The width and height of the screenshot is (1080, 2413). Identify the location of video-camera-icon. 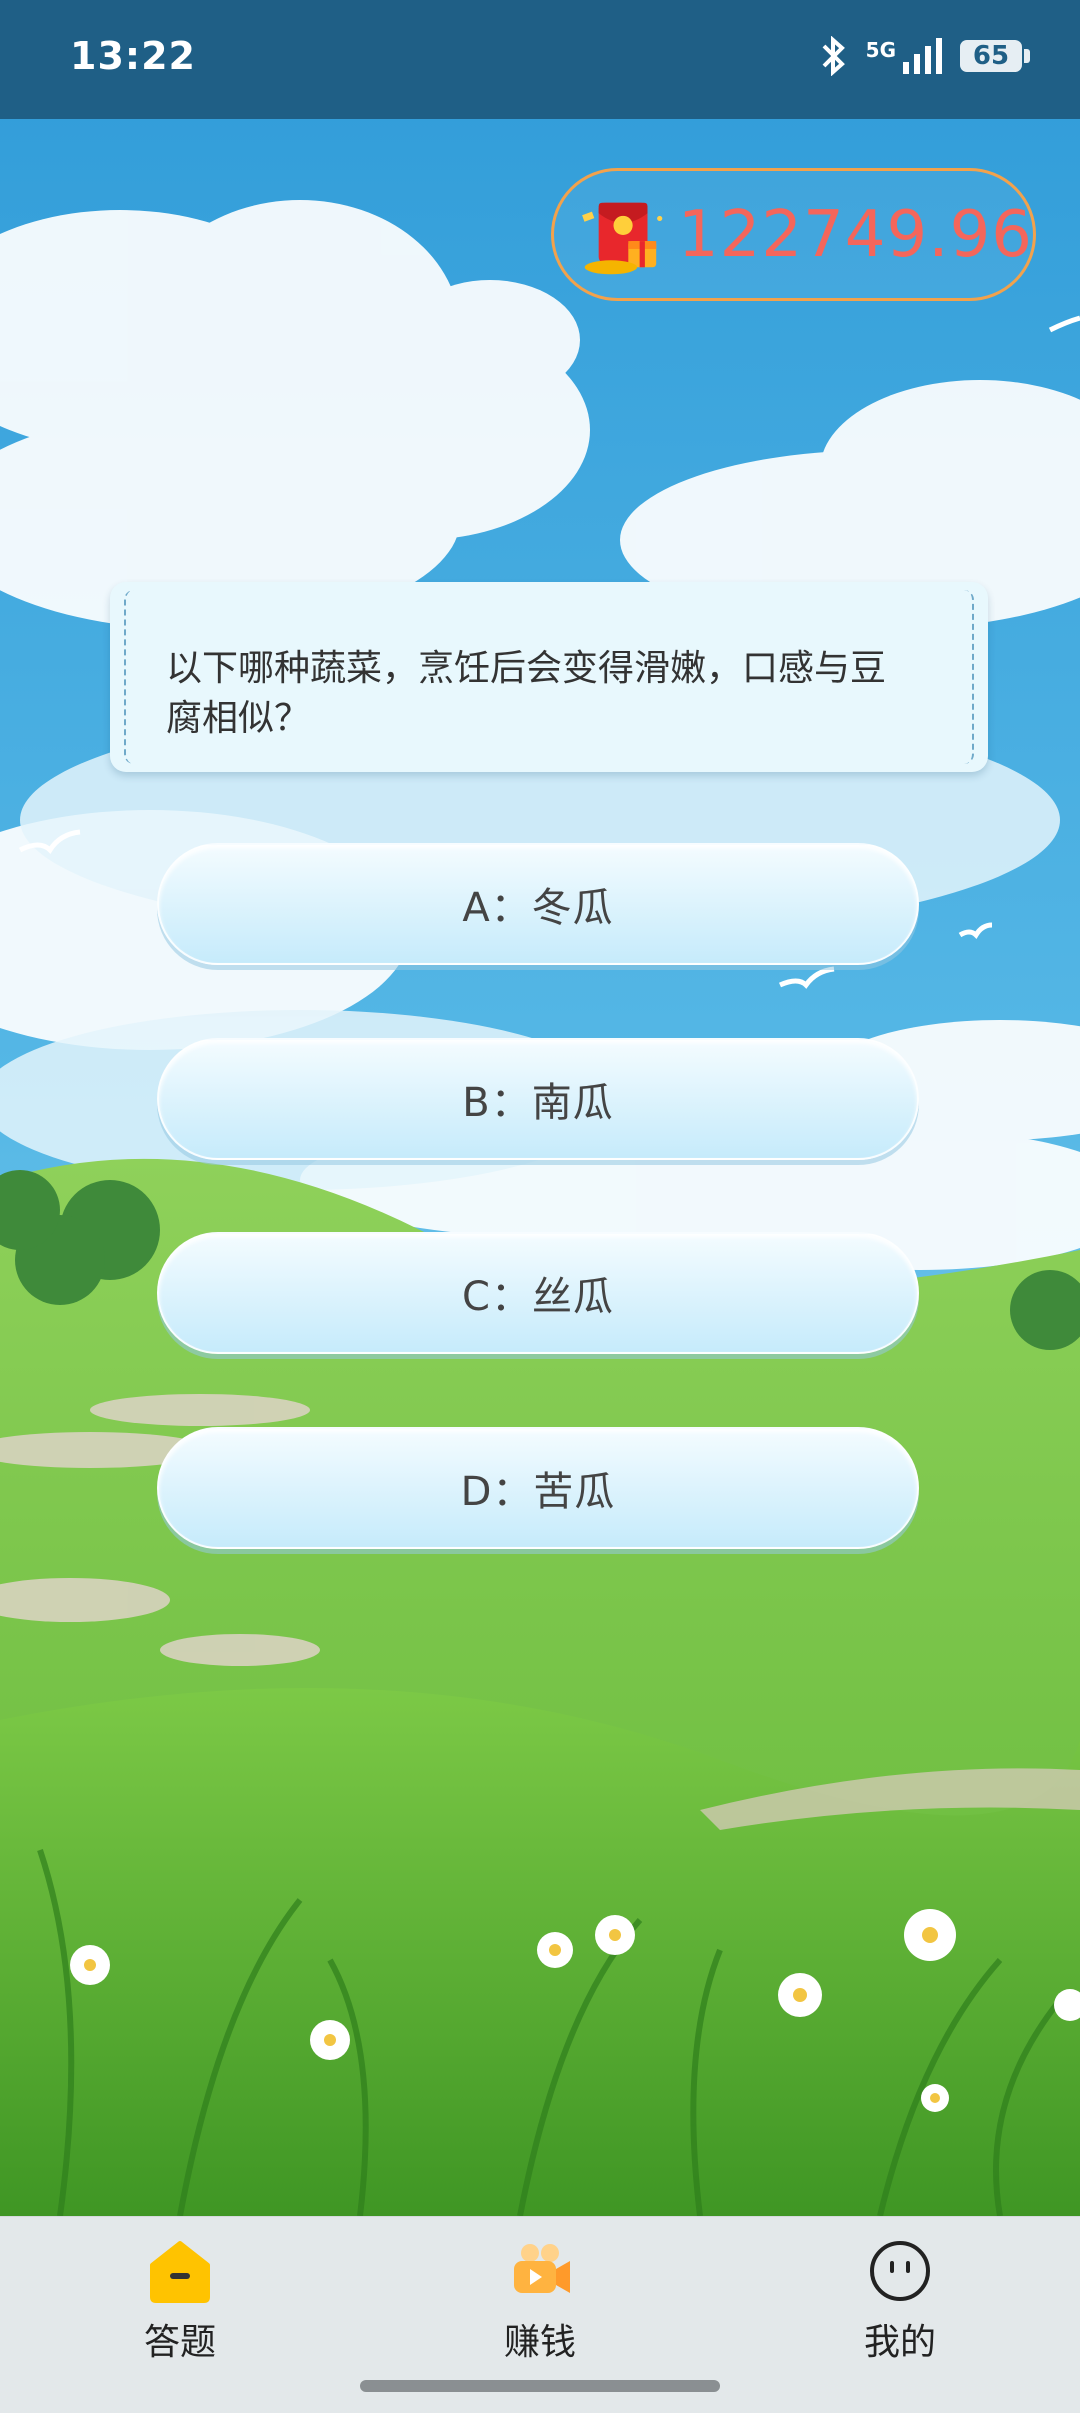
(542, 2268).